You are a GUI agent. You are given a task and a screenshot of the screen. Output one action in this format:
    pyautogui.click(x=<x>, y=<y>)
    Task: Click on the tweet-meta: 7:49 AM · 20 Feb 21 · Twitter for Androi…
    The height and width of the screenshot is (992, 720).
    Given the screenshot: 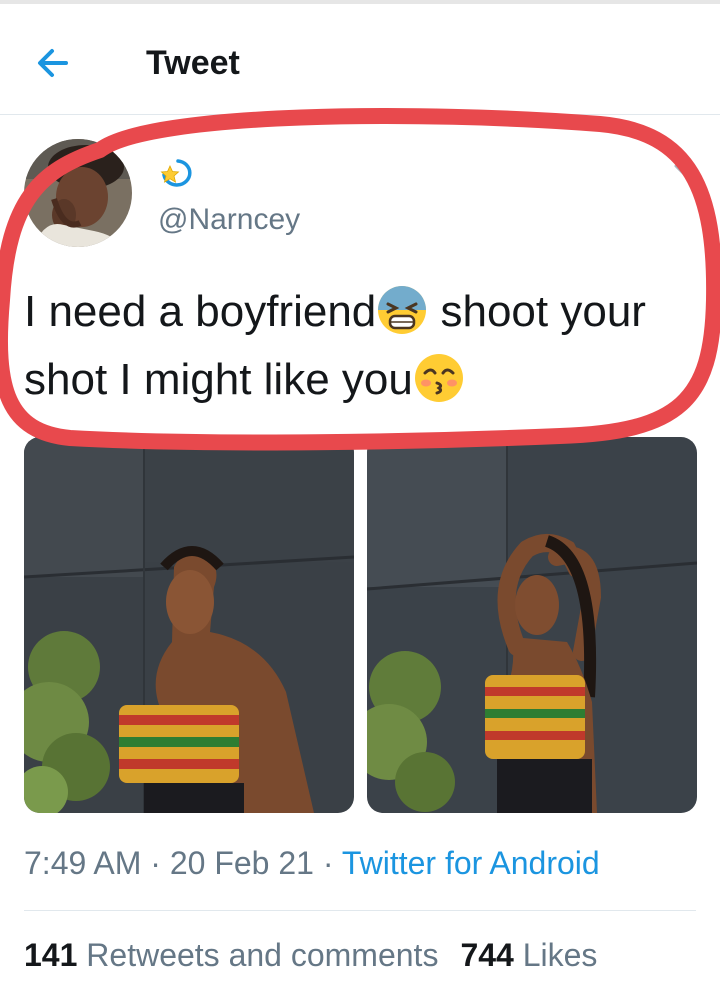 What is the action you would take?
    pyautogui.click(x=312, y=863)
    